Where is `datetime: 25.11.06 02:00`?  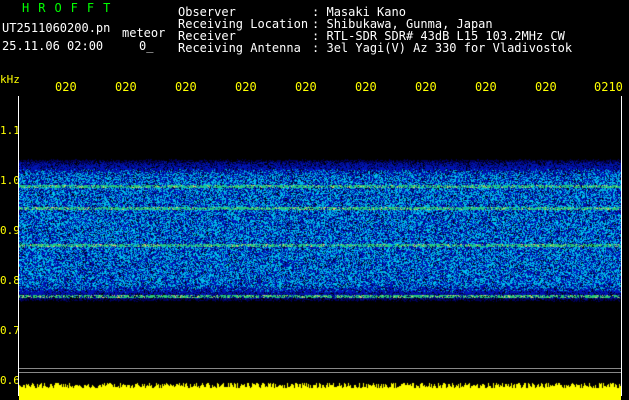 datetime: 25.11.06 02:00 is located at coordinates (53, 46).